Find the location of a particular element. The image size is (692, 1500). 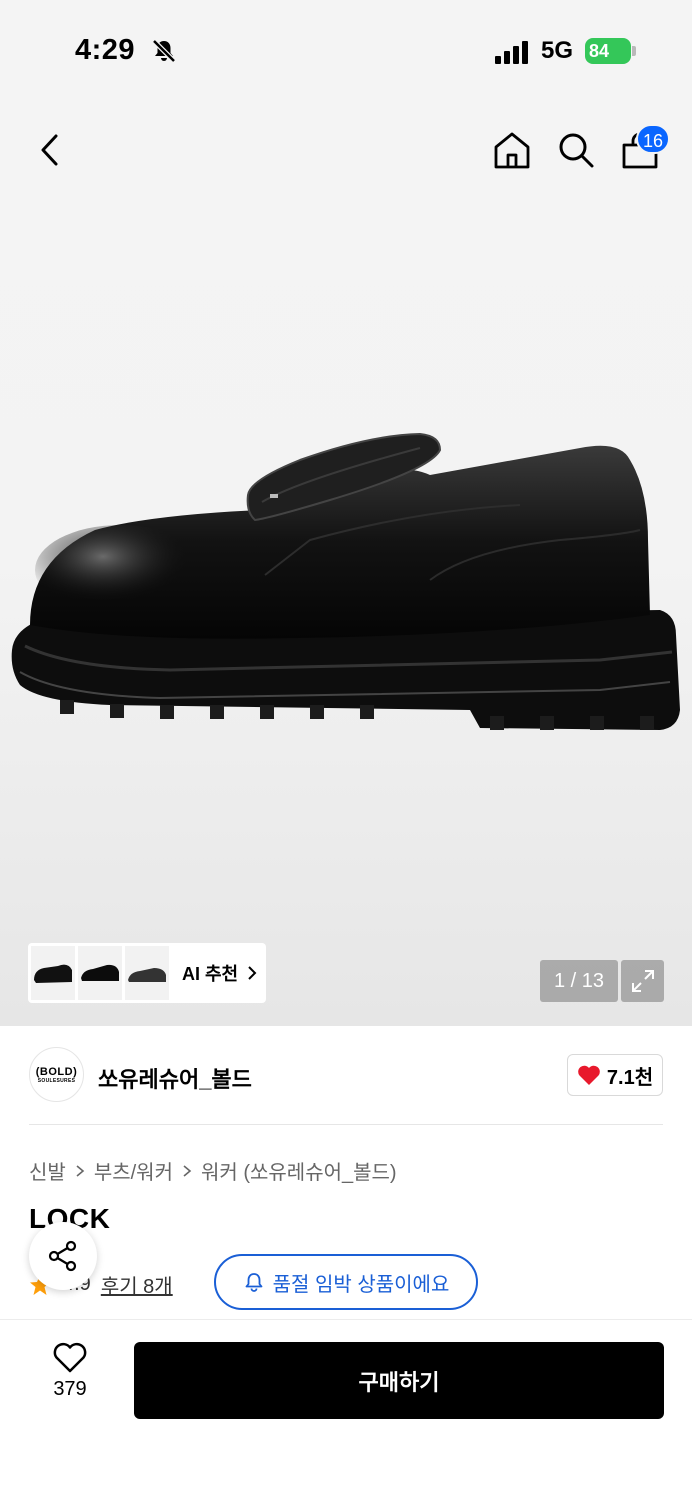

stock-notice-chip: 품절 임박 상품이에요 is located at coordinates (346, 1282).